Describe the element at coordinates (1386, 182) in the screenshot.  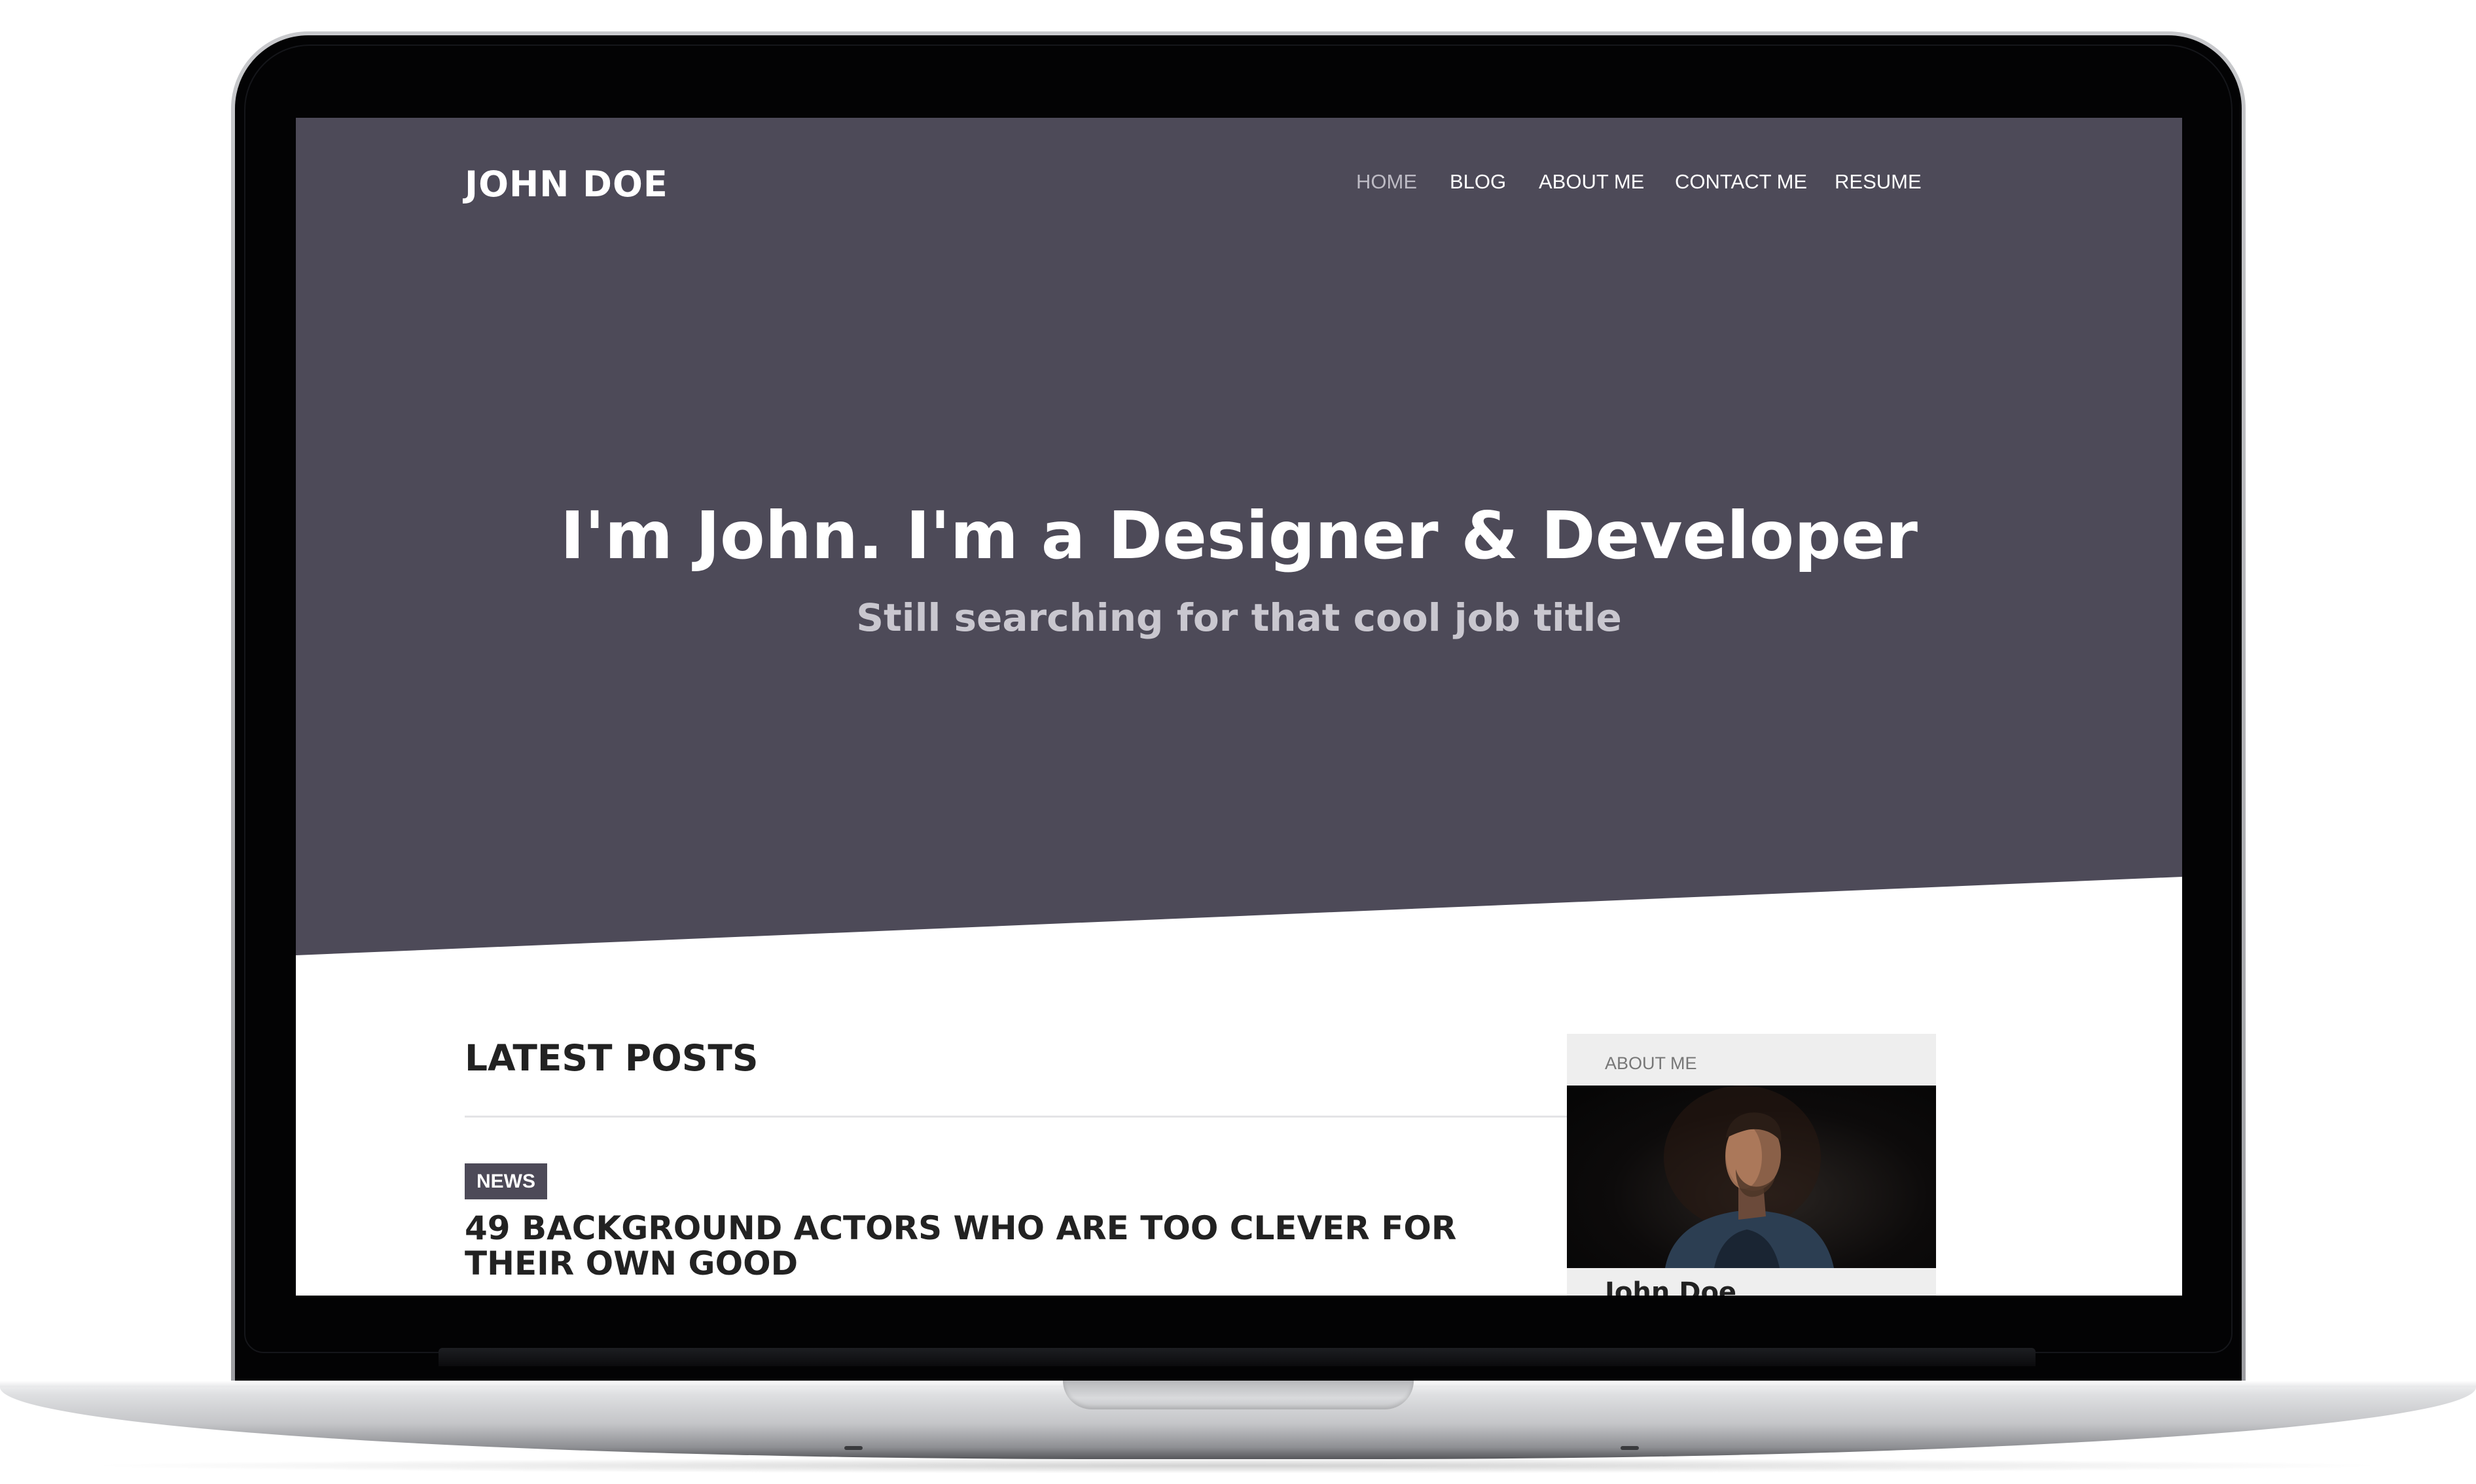
I see `nav-home: HOME` at that location.